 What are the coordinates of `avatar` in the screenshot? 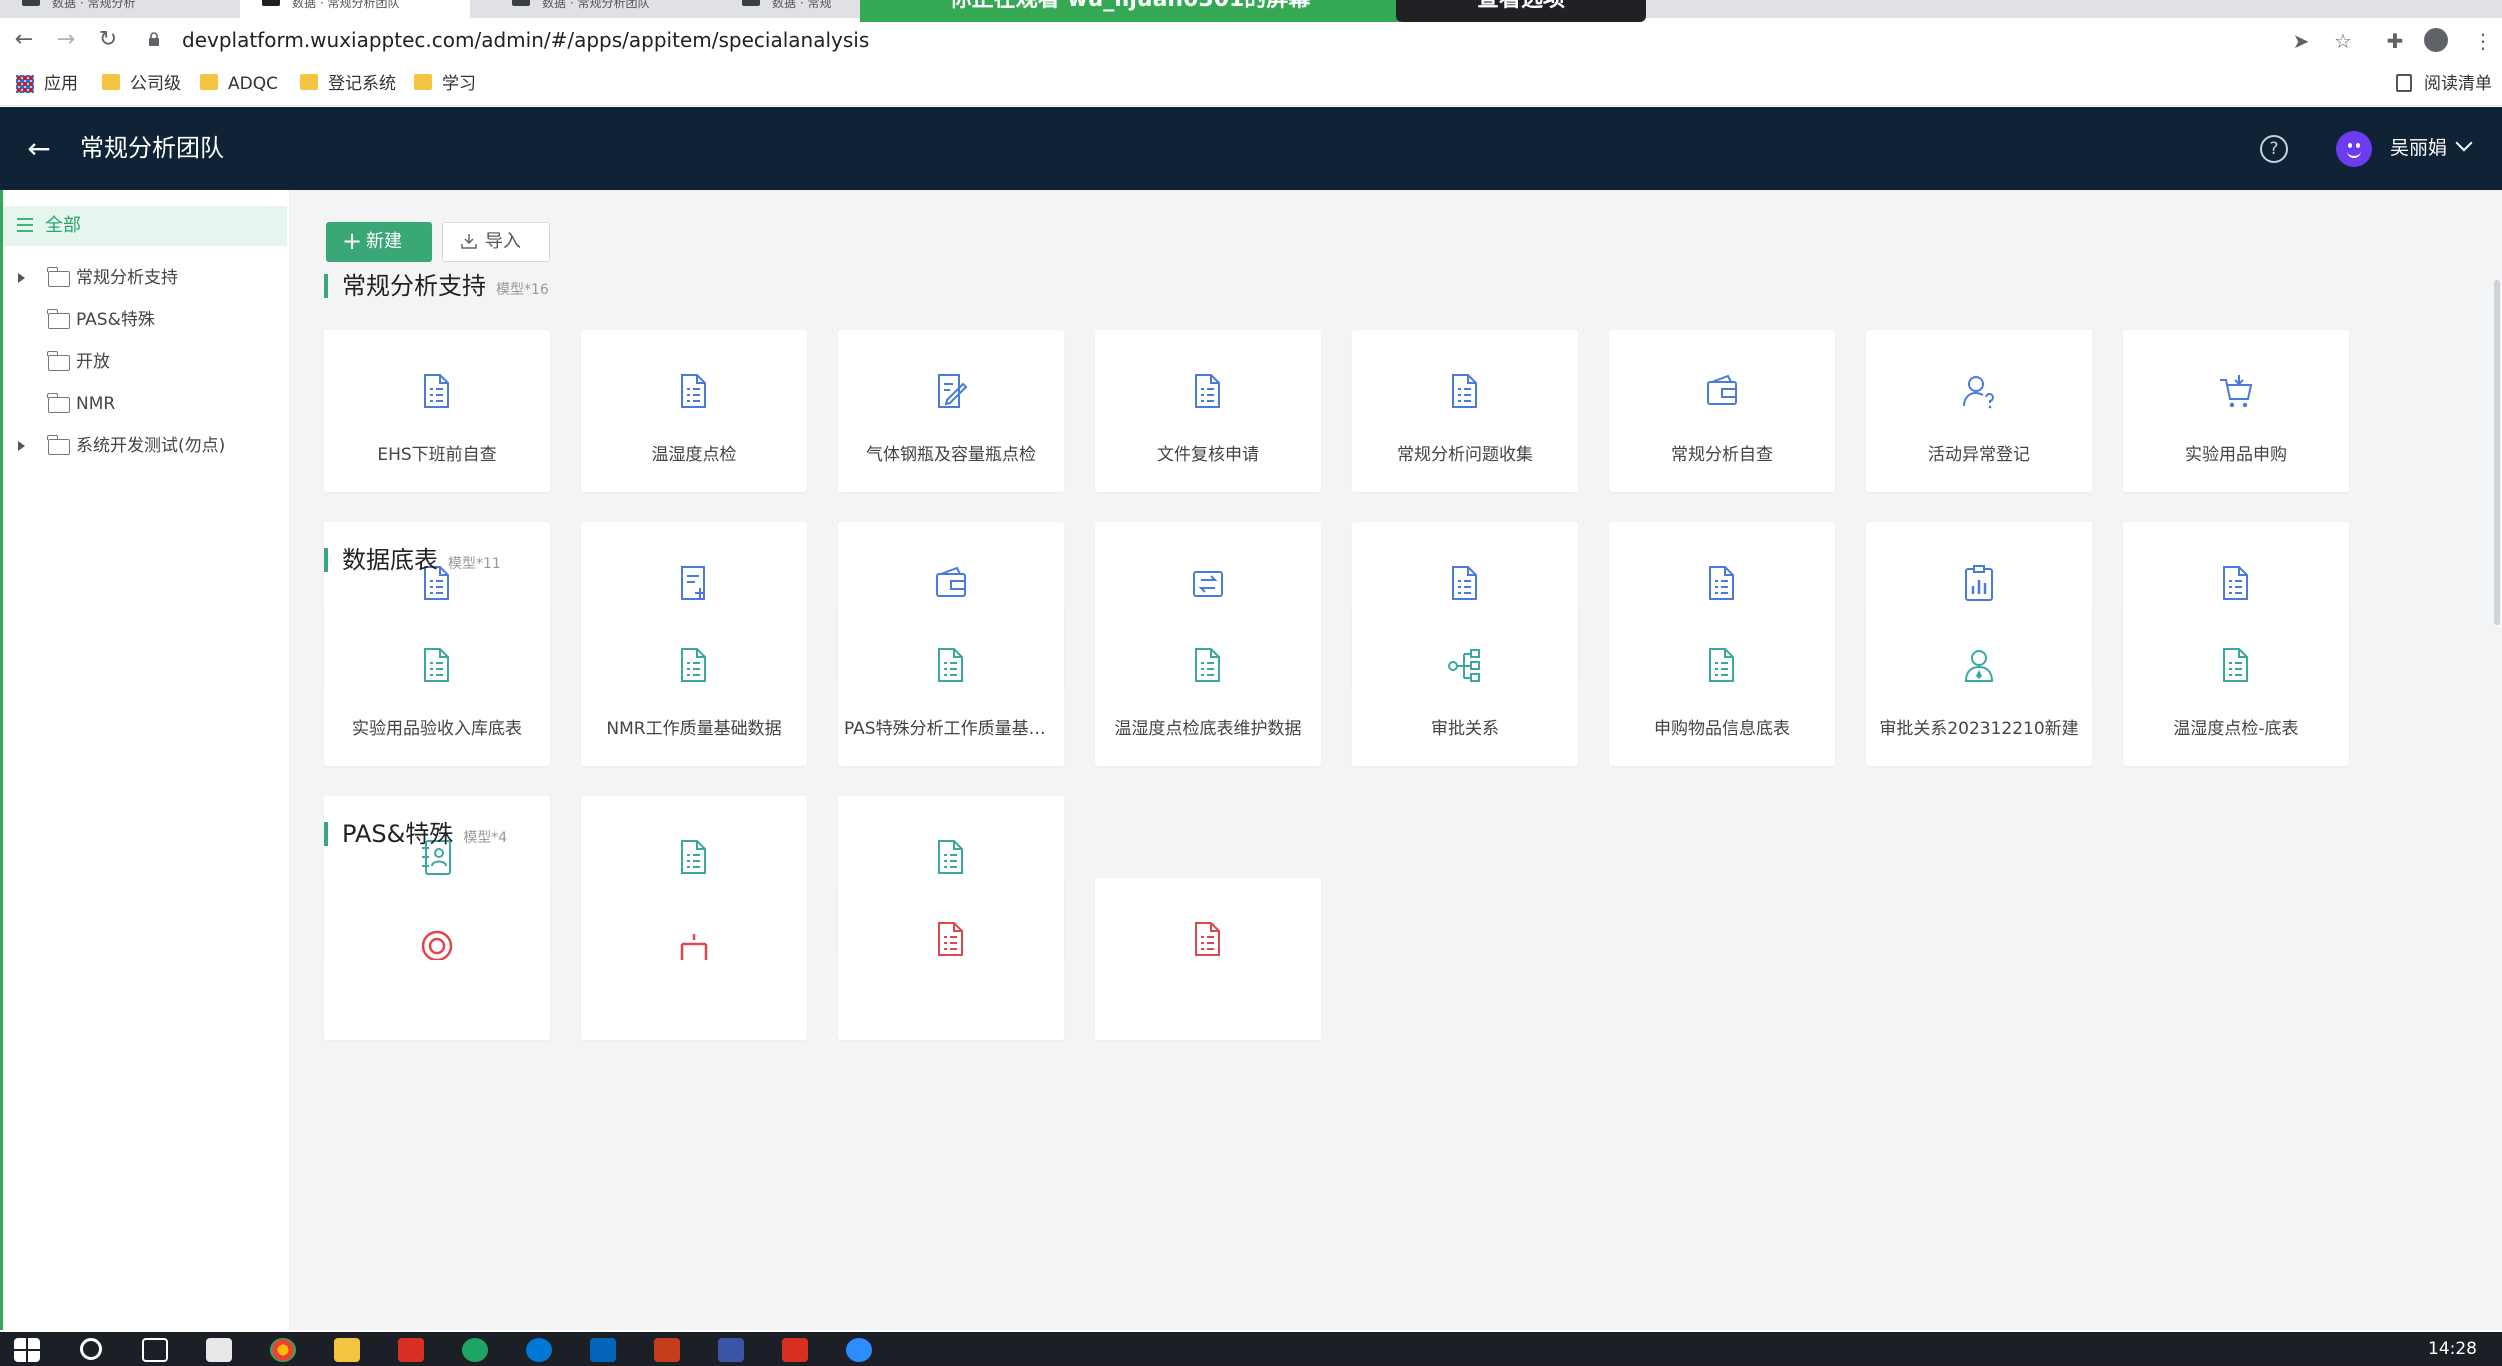 It's located at (2354, 149).